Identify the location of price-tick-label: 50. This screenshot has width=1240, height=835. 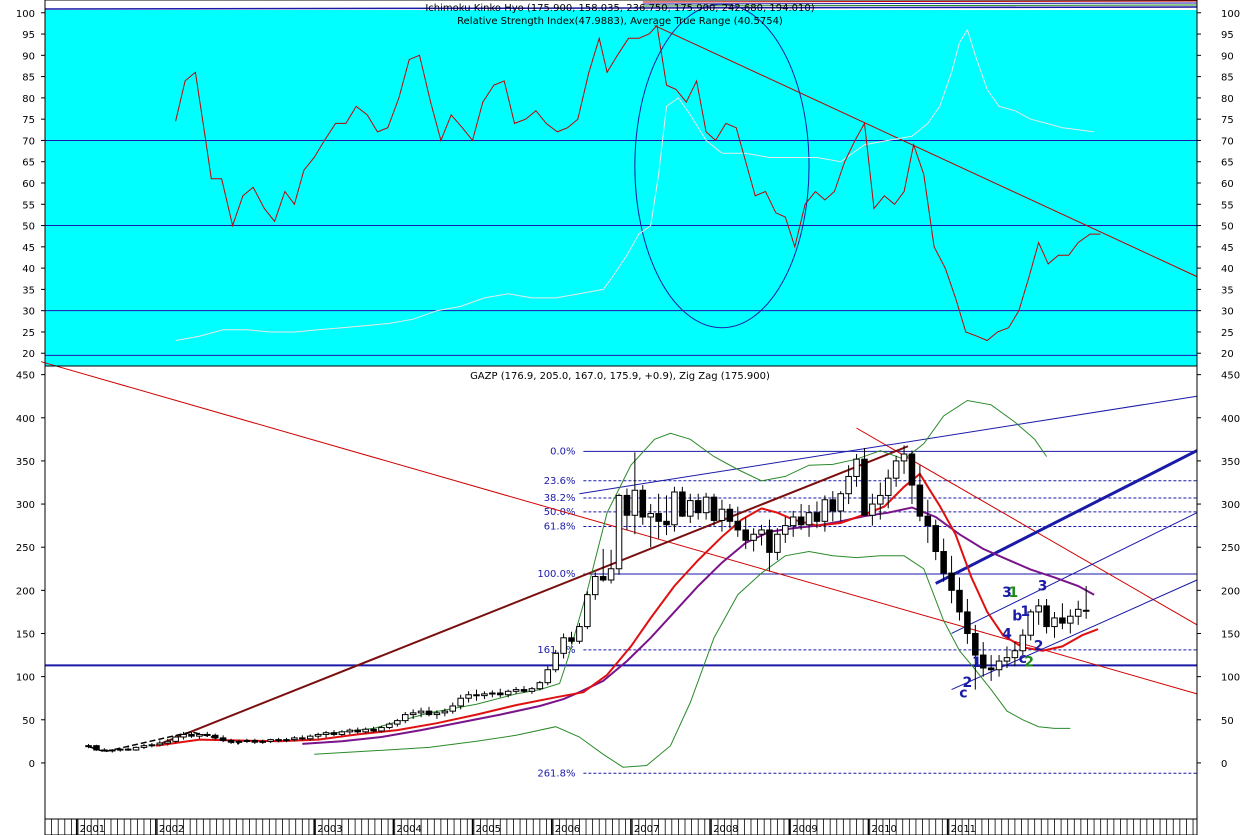
(1227, 721).